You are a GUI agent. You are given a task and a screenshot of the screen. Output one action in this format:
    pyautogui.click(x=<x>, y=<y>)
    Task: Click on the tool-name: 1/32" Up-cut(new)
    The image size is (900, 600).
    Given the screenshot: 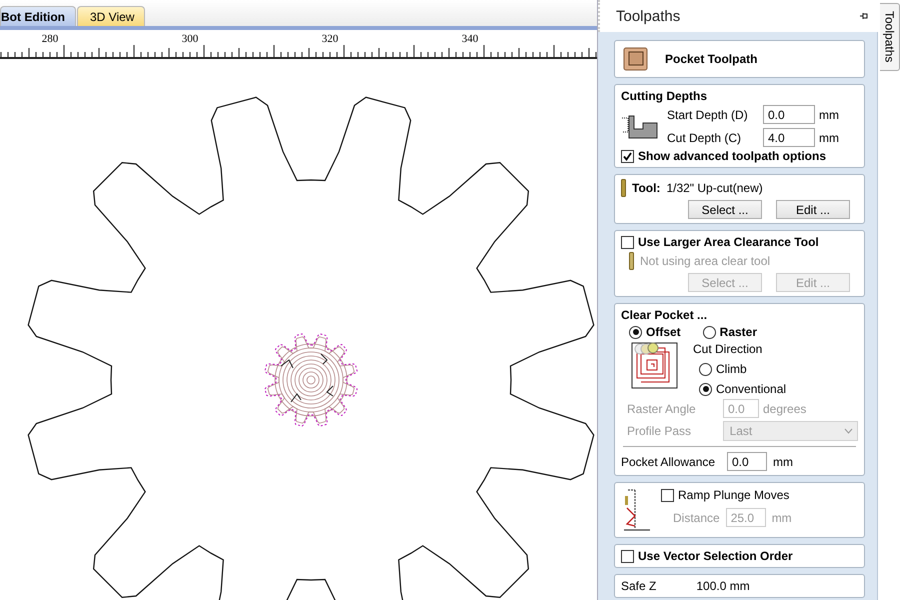 What is the action you would take?
    pyautogui.click(x=714, y=188)
    